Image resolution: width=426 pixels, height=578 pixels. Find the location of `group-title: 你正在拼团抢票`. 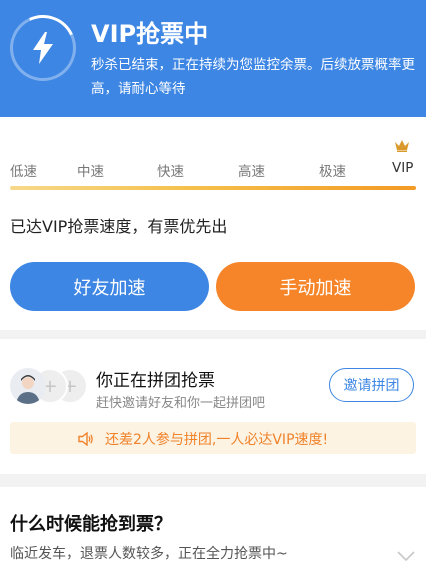

group-title: 你正在拼团抢票 is located at coordinates (155, 381).